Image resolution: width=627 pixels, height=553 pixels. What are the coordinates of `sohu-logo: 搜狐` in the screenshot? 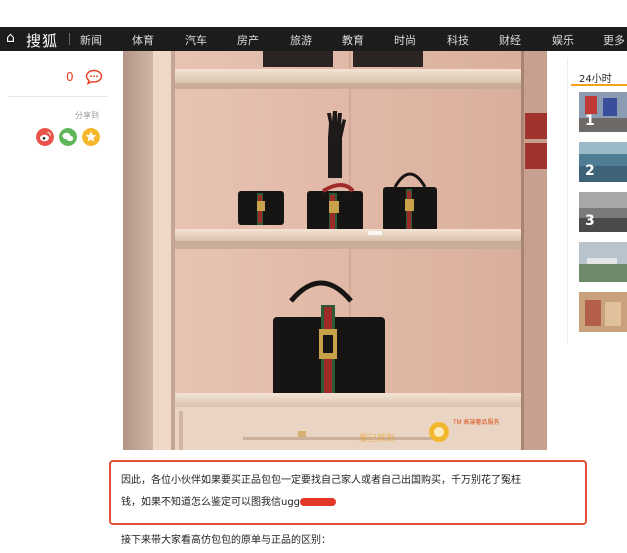 It's located at (42, 40).